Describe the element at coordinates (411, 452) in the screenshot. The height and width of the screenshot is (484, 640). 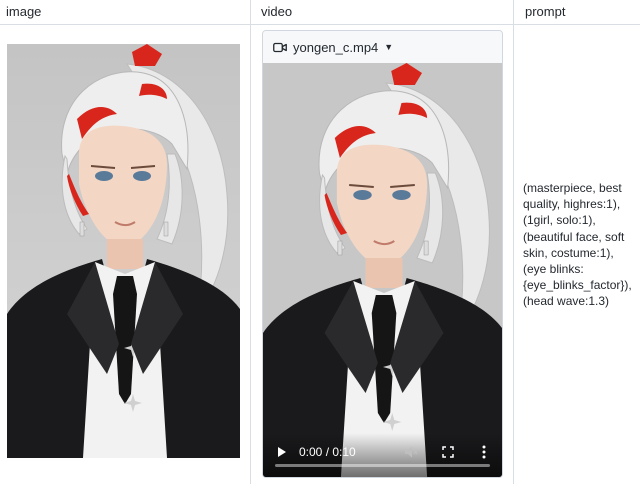
I see `mute-icon` at that location.